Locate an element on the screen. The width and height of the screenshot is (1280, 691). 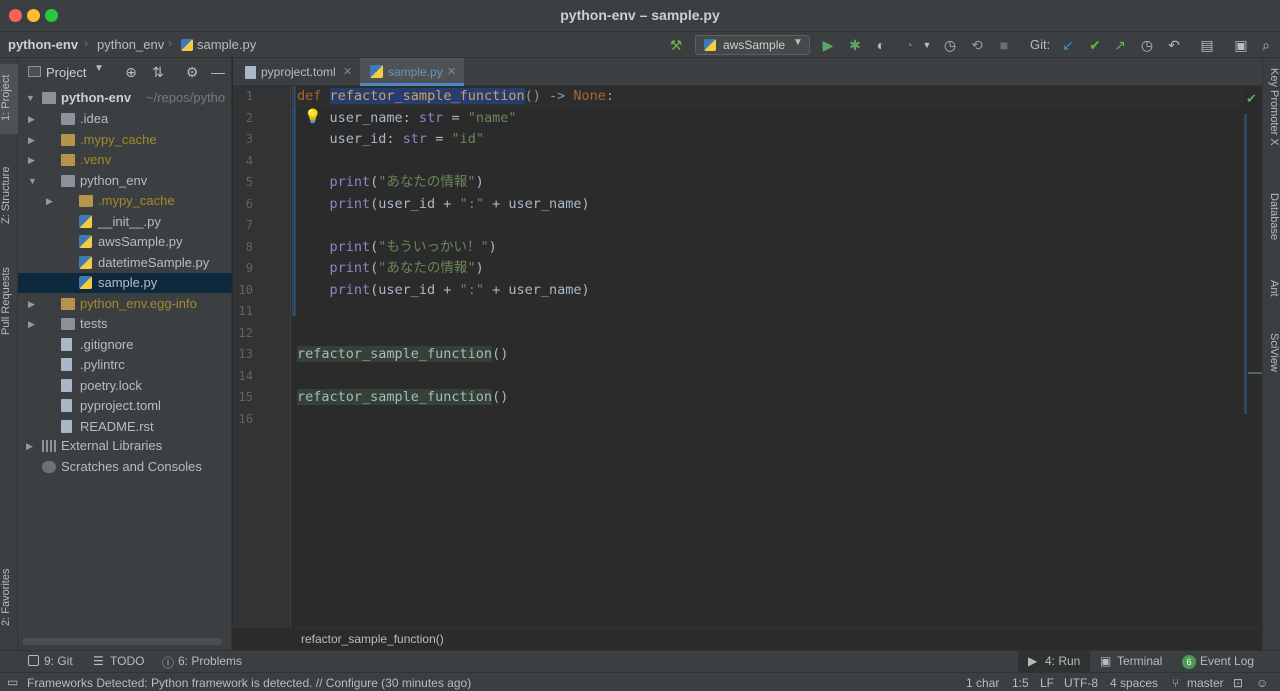
profile-icon: ◔ is located at coordinates (909, 45).